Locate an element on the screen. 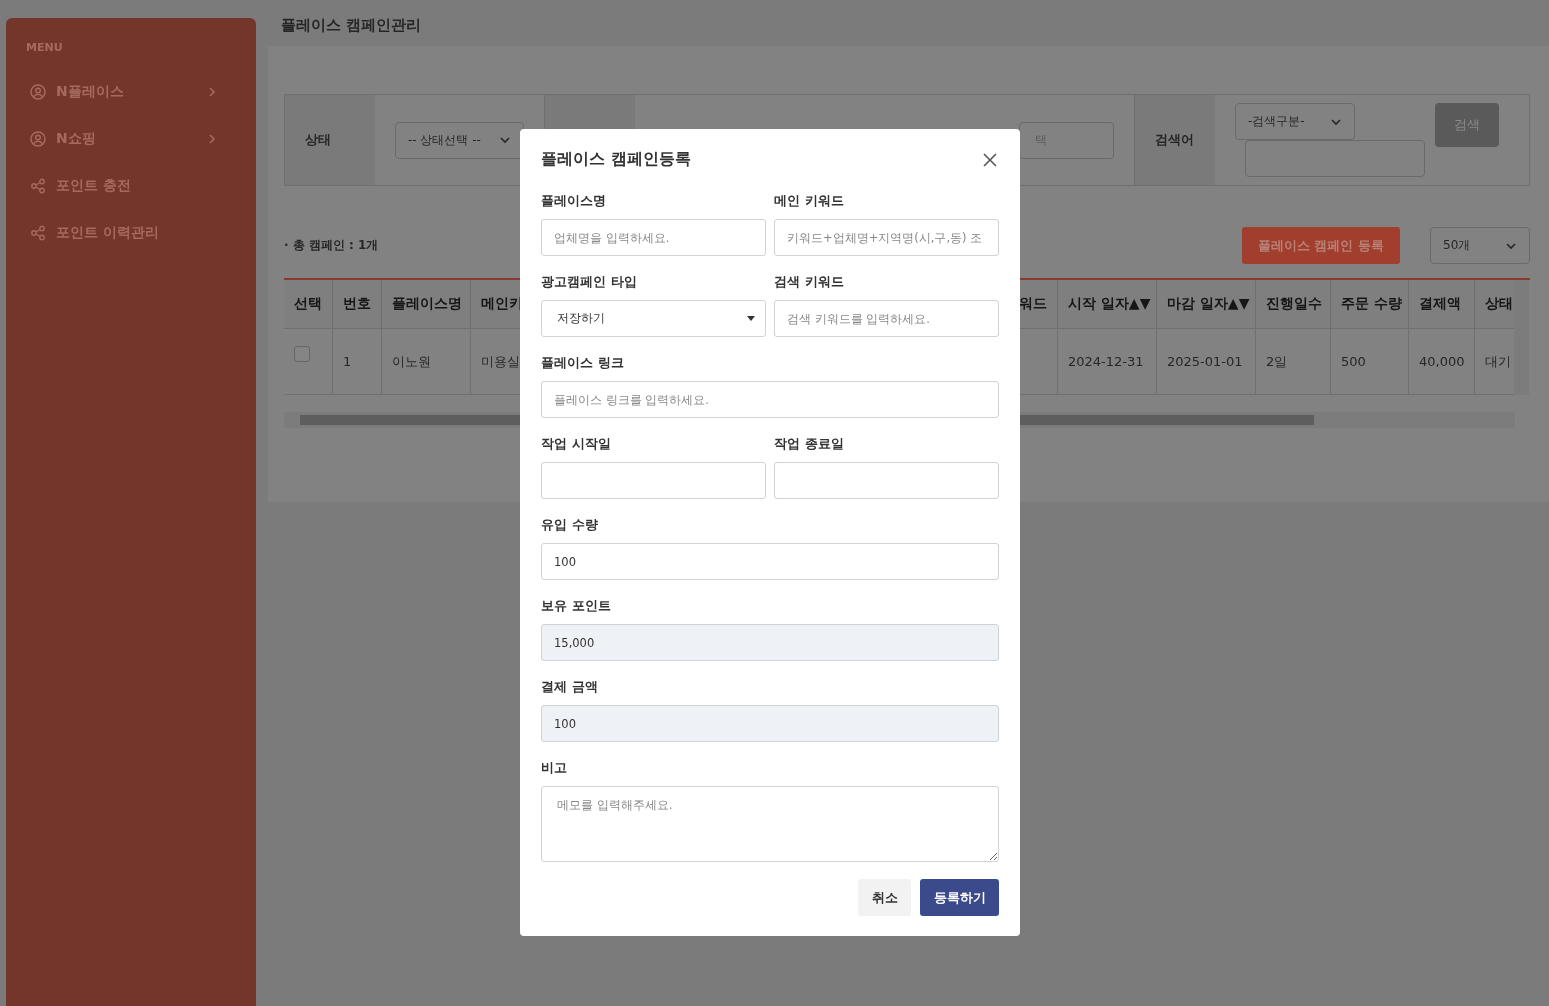  column-header: 선택 is located at coordinates (308, 304).